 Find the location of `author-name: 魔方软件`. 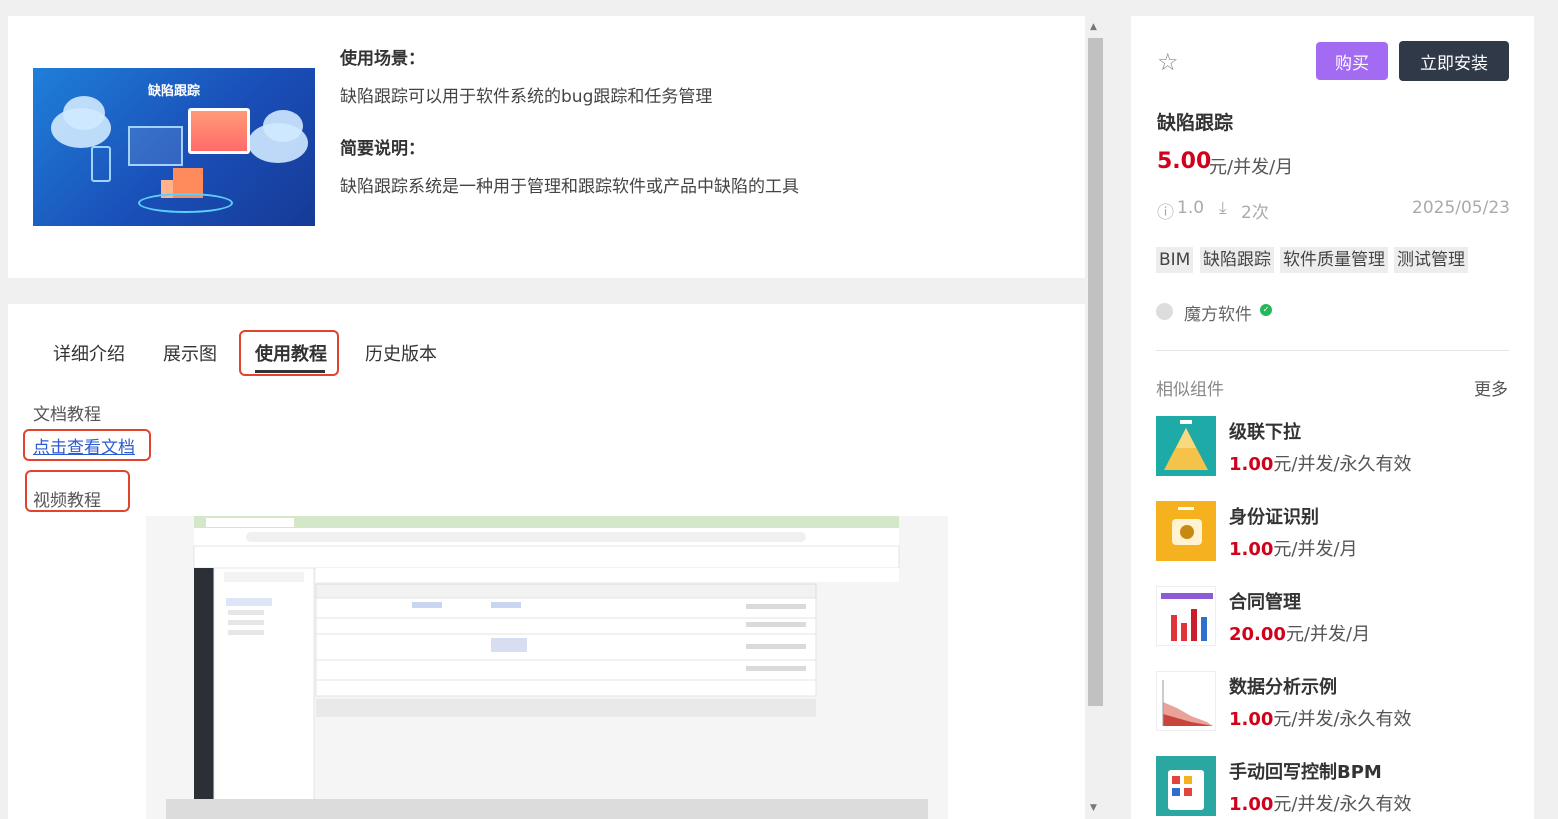

author-name: 魔方软件 is located at coordinates (1218, 312).